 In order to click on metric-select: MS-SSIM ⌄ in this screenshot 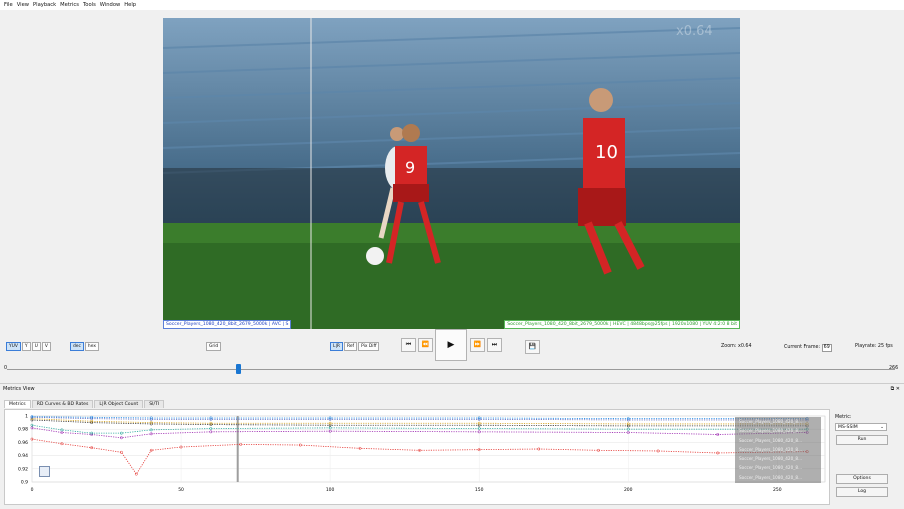, I will do `click(861, 427)`.